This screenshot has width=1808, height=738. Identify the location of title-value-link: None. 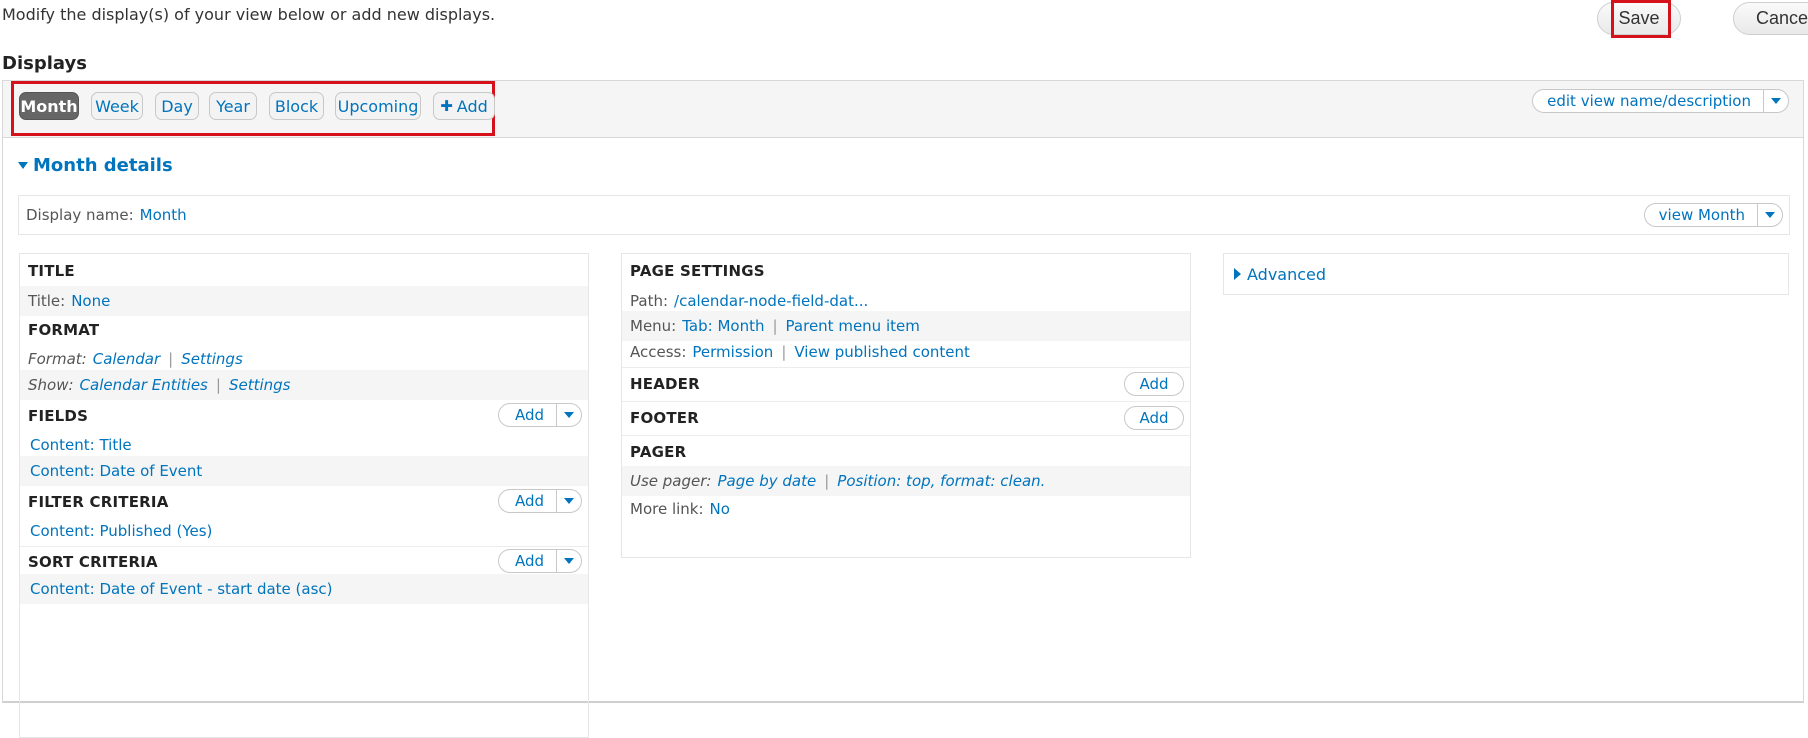
(90, 301).